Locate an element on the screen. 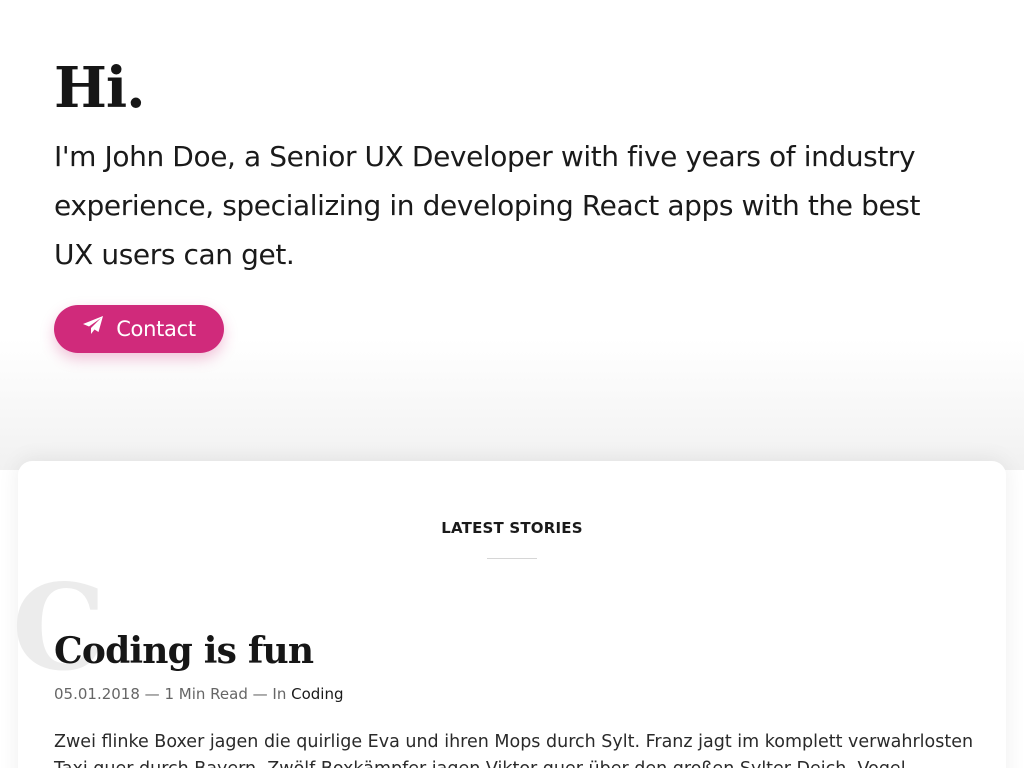 The width and height of the screenshot is (1024, 768). contact-button: Contact is located at coordinates (139, 329).